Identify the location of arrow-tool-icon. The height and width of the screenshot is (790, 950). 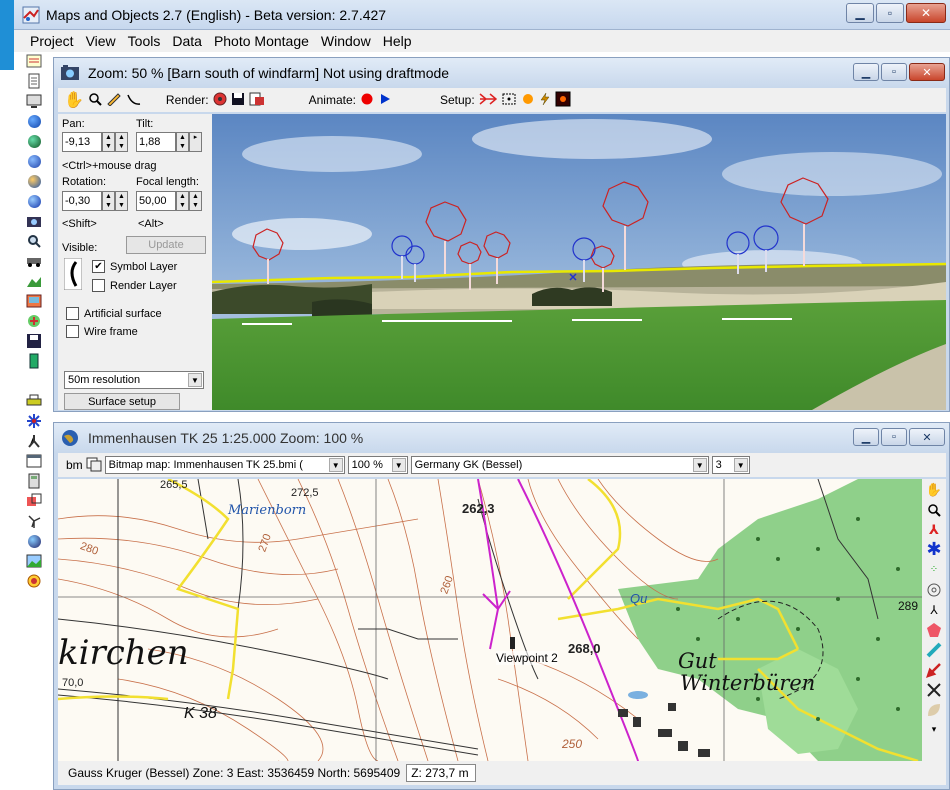
(934, 669).